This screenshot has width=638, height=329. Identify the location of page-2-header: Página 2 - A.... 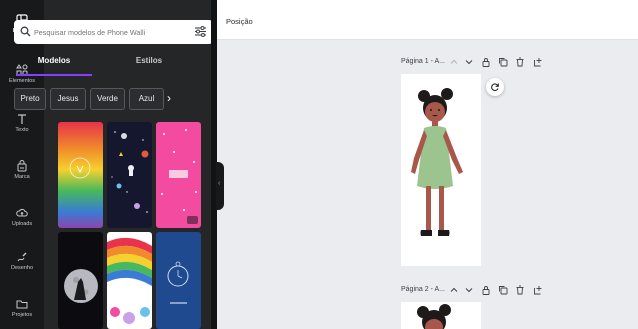
(486, 292).